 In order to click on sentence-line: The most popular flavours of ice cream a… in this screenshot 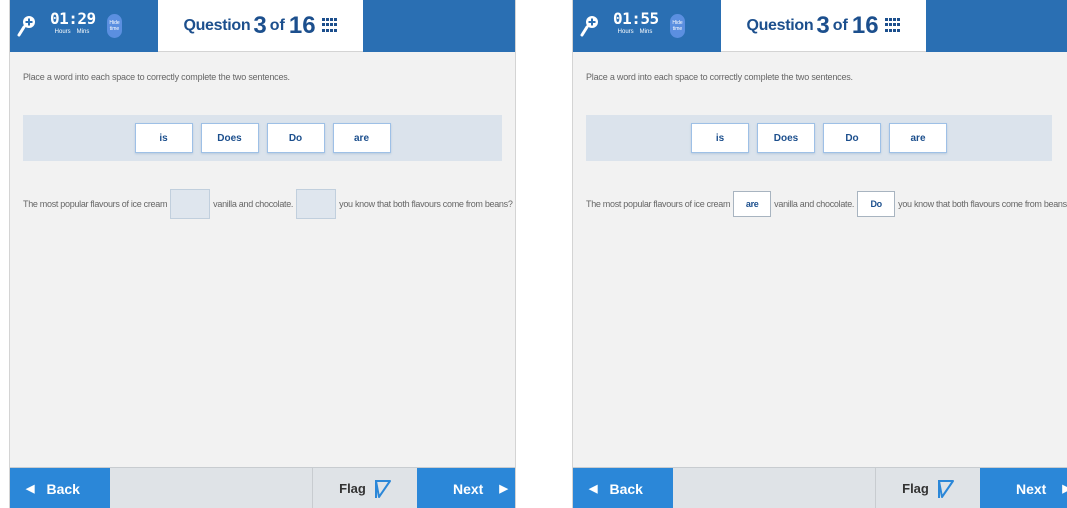, I will do `click(826, 204)`.